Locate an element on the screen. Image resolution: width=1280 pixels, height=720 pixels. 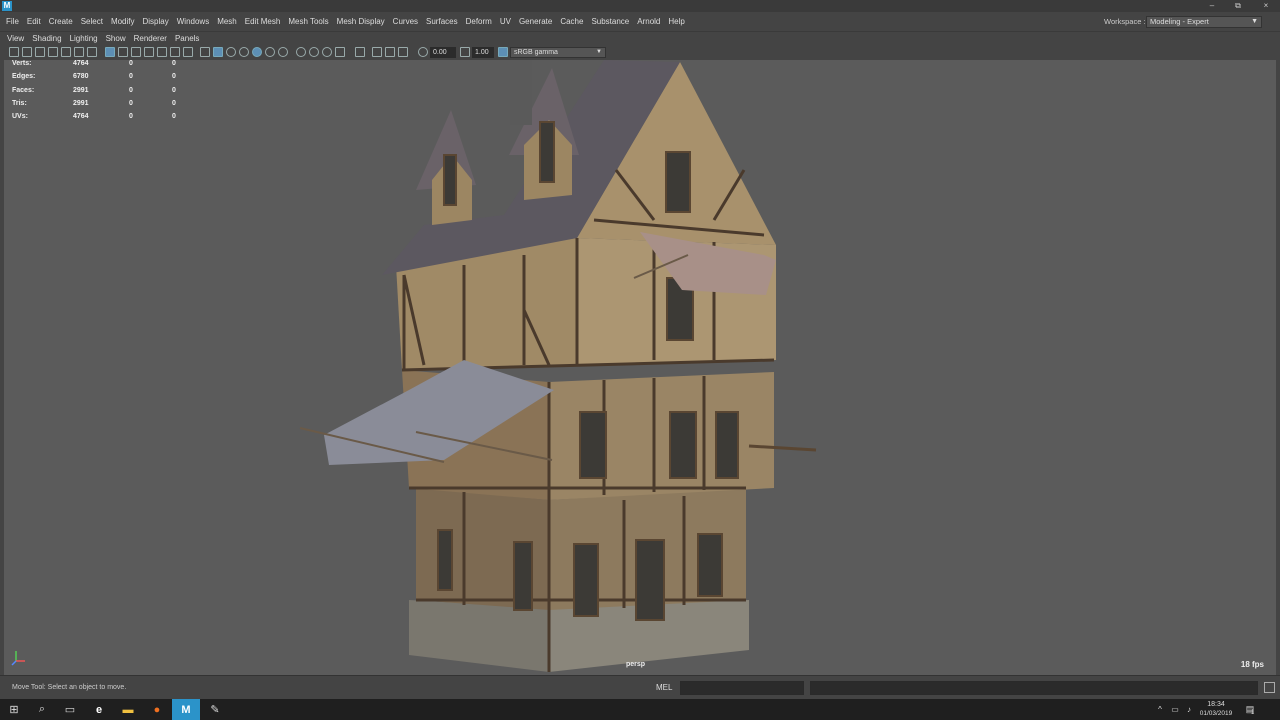
firefox-icon: ● is located at coordinates (157, 709).